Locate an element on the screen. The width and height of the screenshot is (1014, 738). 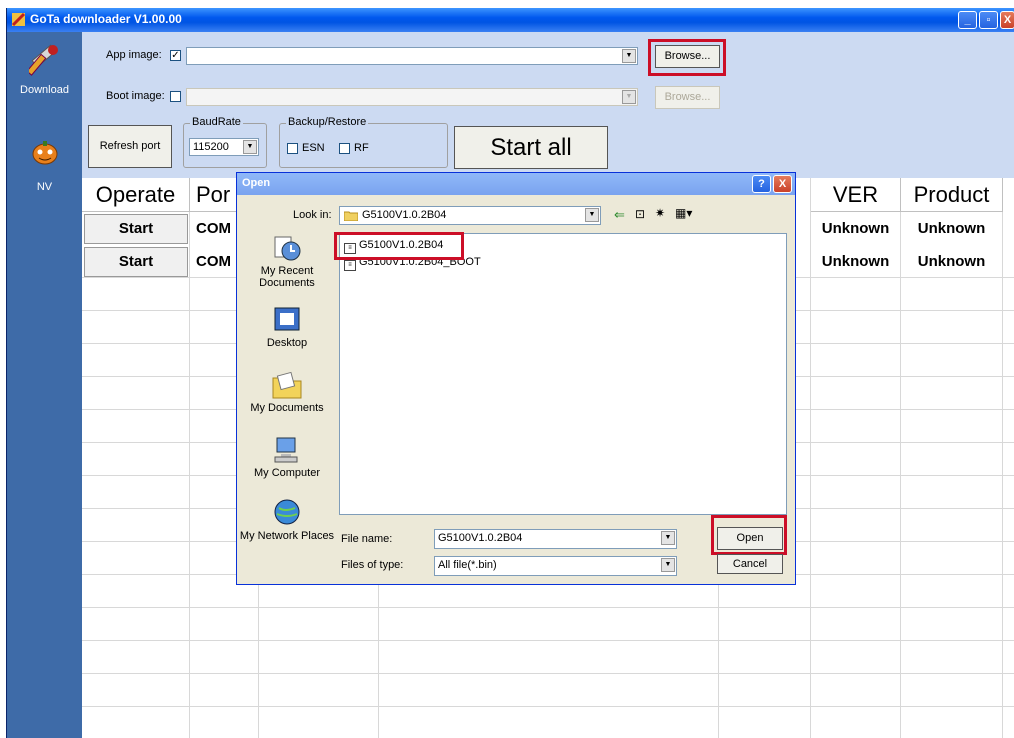
new-folder-icon: ✷ is located at coordinates (660, 213).